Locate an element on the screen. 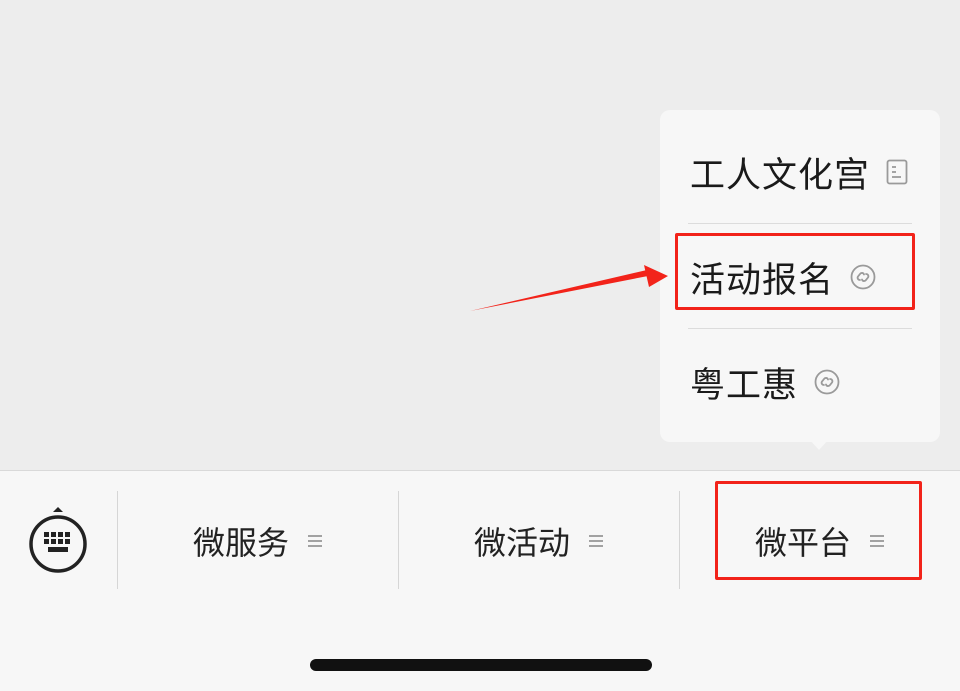 The image size is (960, 691). tab-micro-activities: 微活动 is located at coordinates (539, 541).